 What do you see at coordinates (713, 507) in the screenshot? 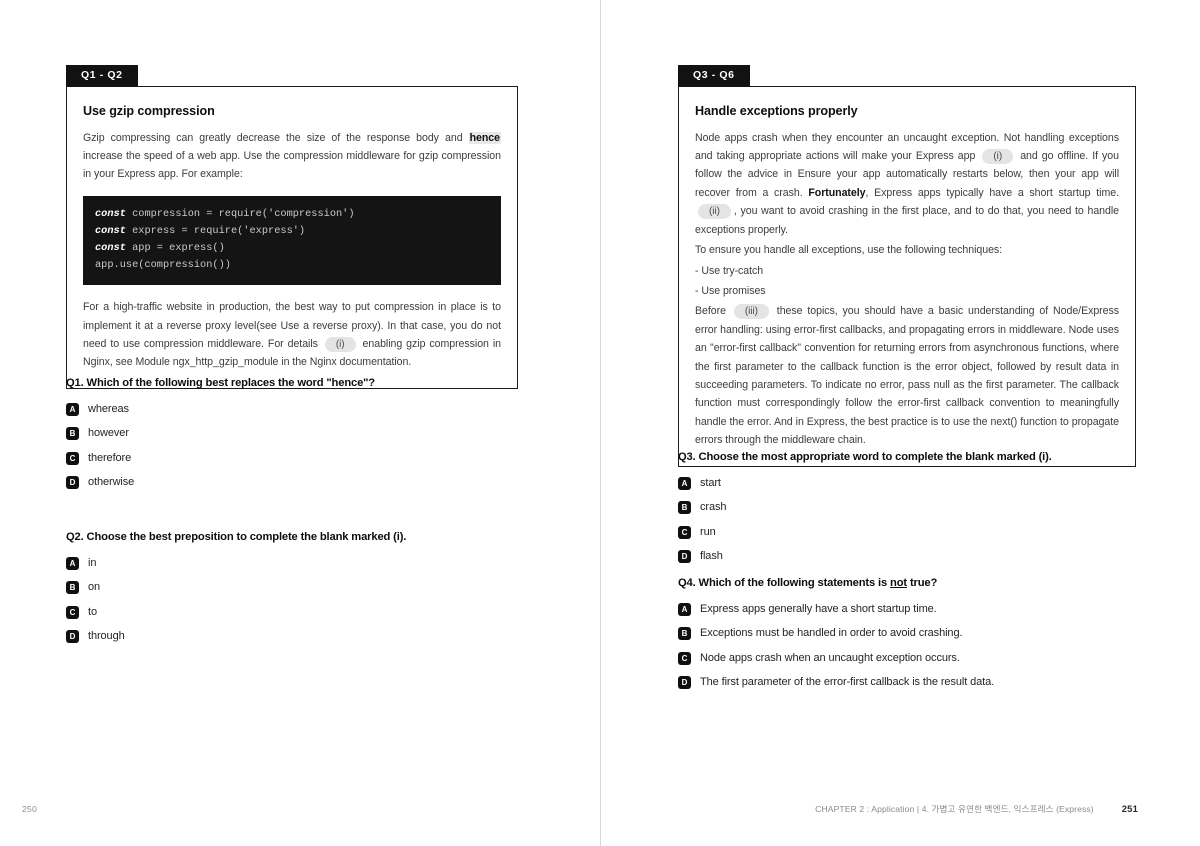
I see `option-label: crash` at bounding box center [713, 507].